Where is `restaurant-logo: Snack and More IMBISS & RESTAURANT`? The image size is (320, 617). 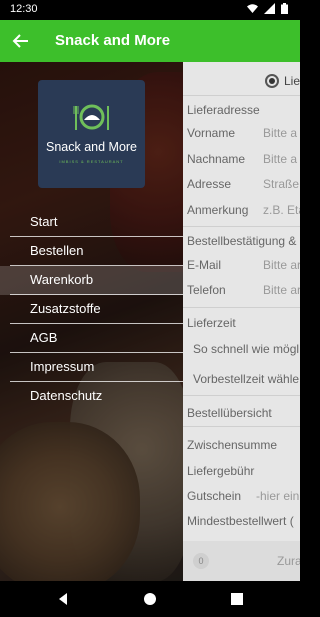 restaurant-logo: Snack and More IMBISS & RESTAURANT is located at coordinates (91, 134).